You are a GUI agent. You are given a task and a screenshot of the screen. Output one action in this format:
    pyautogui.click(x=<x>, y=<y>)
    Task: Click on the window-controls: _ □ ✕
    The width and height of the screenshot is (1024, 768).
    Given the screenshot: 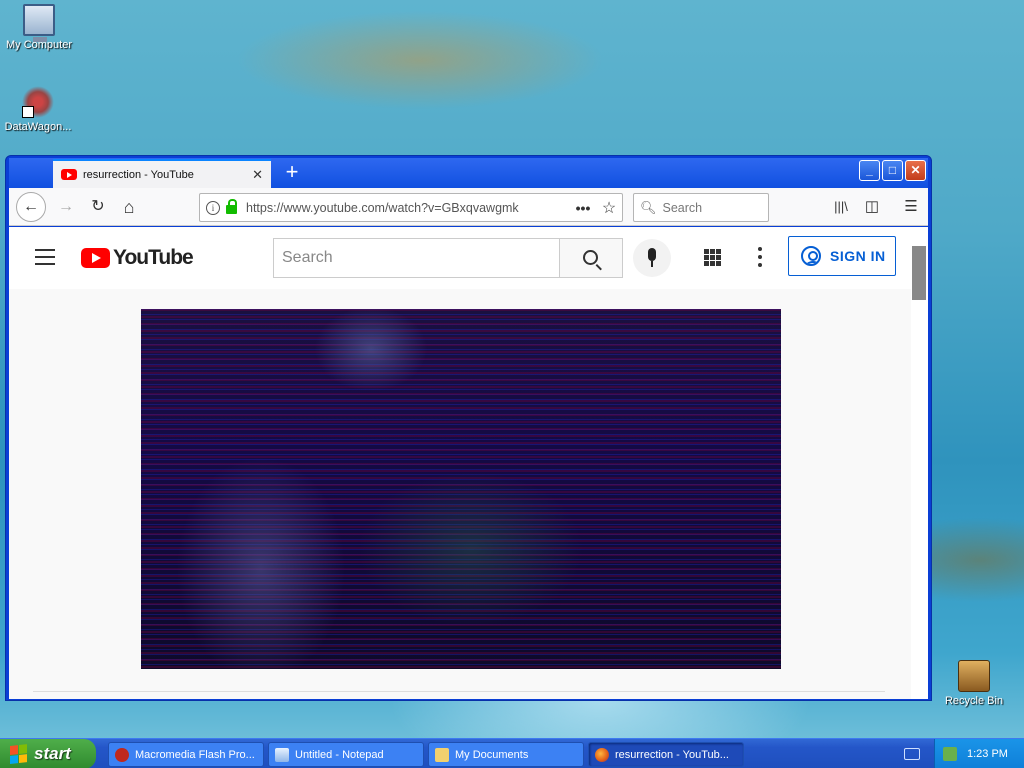 What is the action you would take?
    pyautogui.click(x=892, y=170)
    